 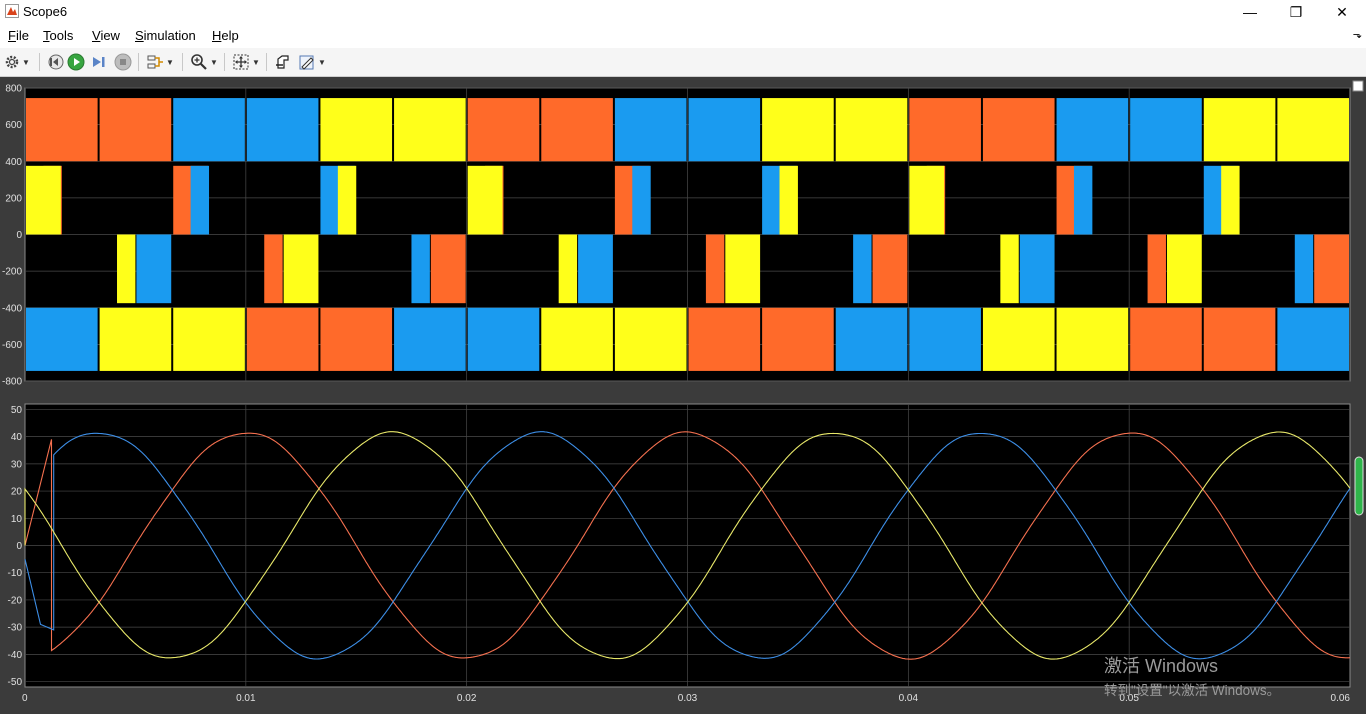 What do you see at coordinates (106, 35) in the screenshot?
I see `menu-view: View` at bounding box center [106, 35].